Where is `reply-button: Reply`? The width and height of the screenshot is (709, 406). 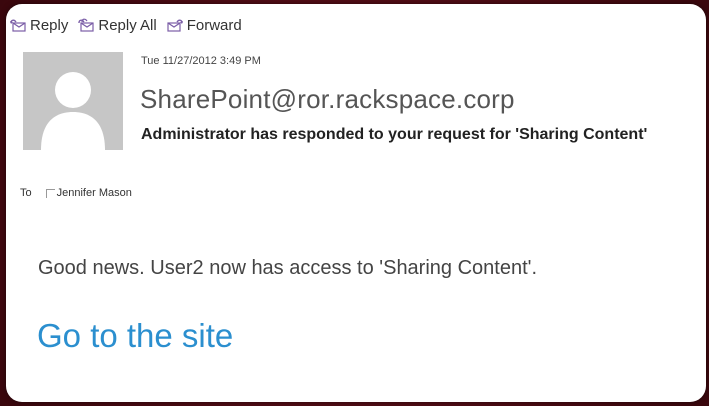
reply-button: Reply is located at coordinates (39, 25).